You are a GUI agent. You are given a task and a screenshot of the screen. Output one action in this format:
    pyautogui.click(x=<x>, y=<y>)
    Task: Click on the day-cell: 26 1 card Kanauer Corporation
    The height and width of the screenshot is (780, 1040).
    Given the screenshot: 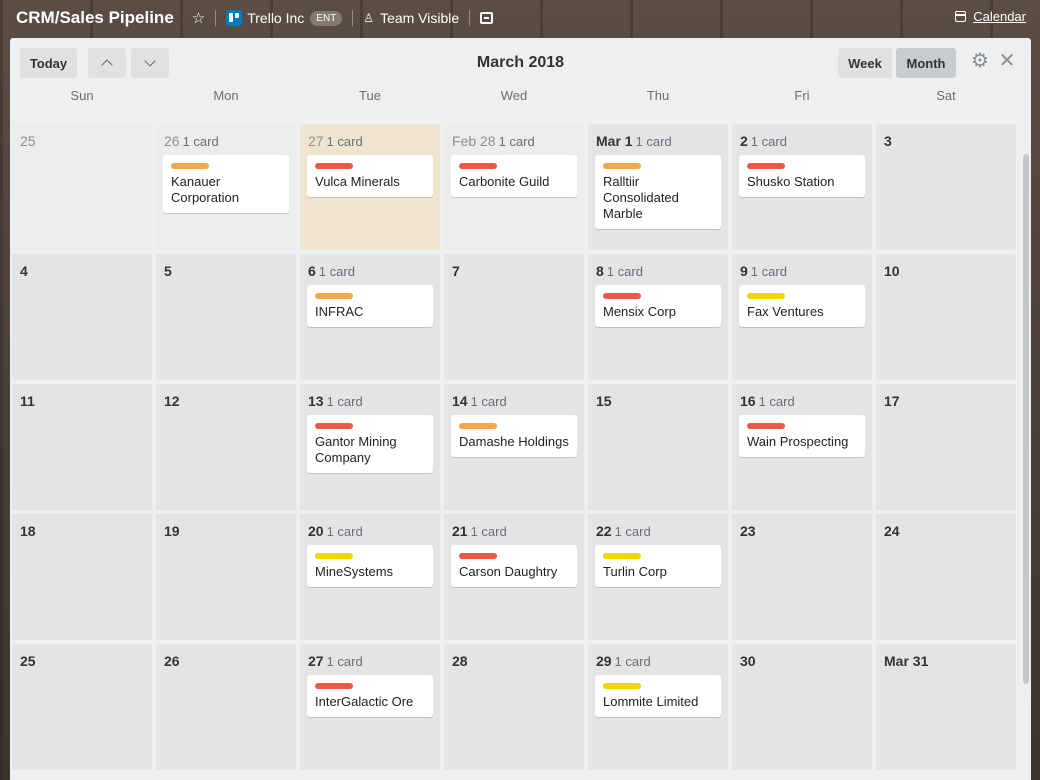 What is the action you would take?
    pyautogui.click(x=226, y=187)
    